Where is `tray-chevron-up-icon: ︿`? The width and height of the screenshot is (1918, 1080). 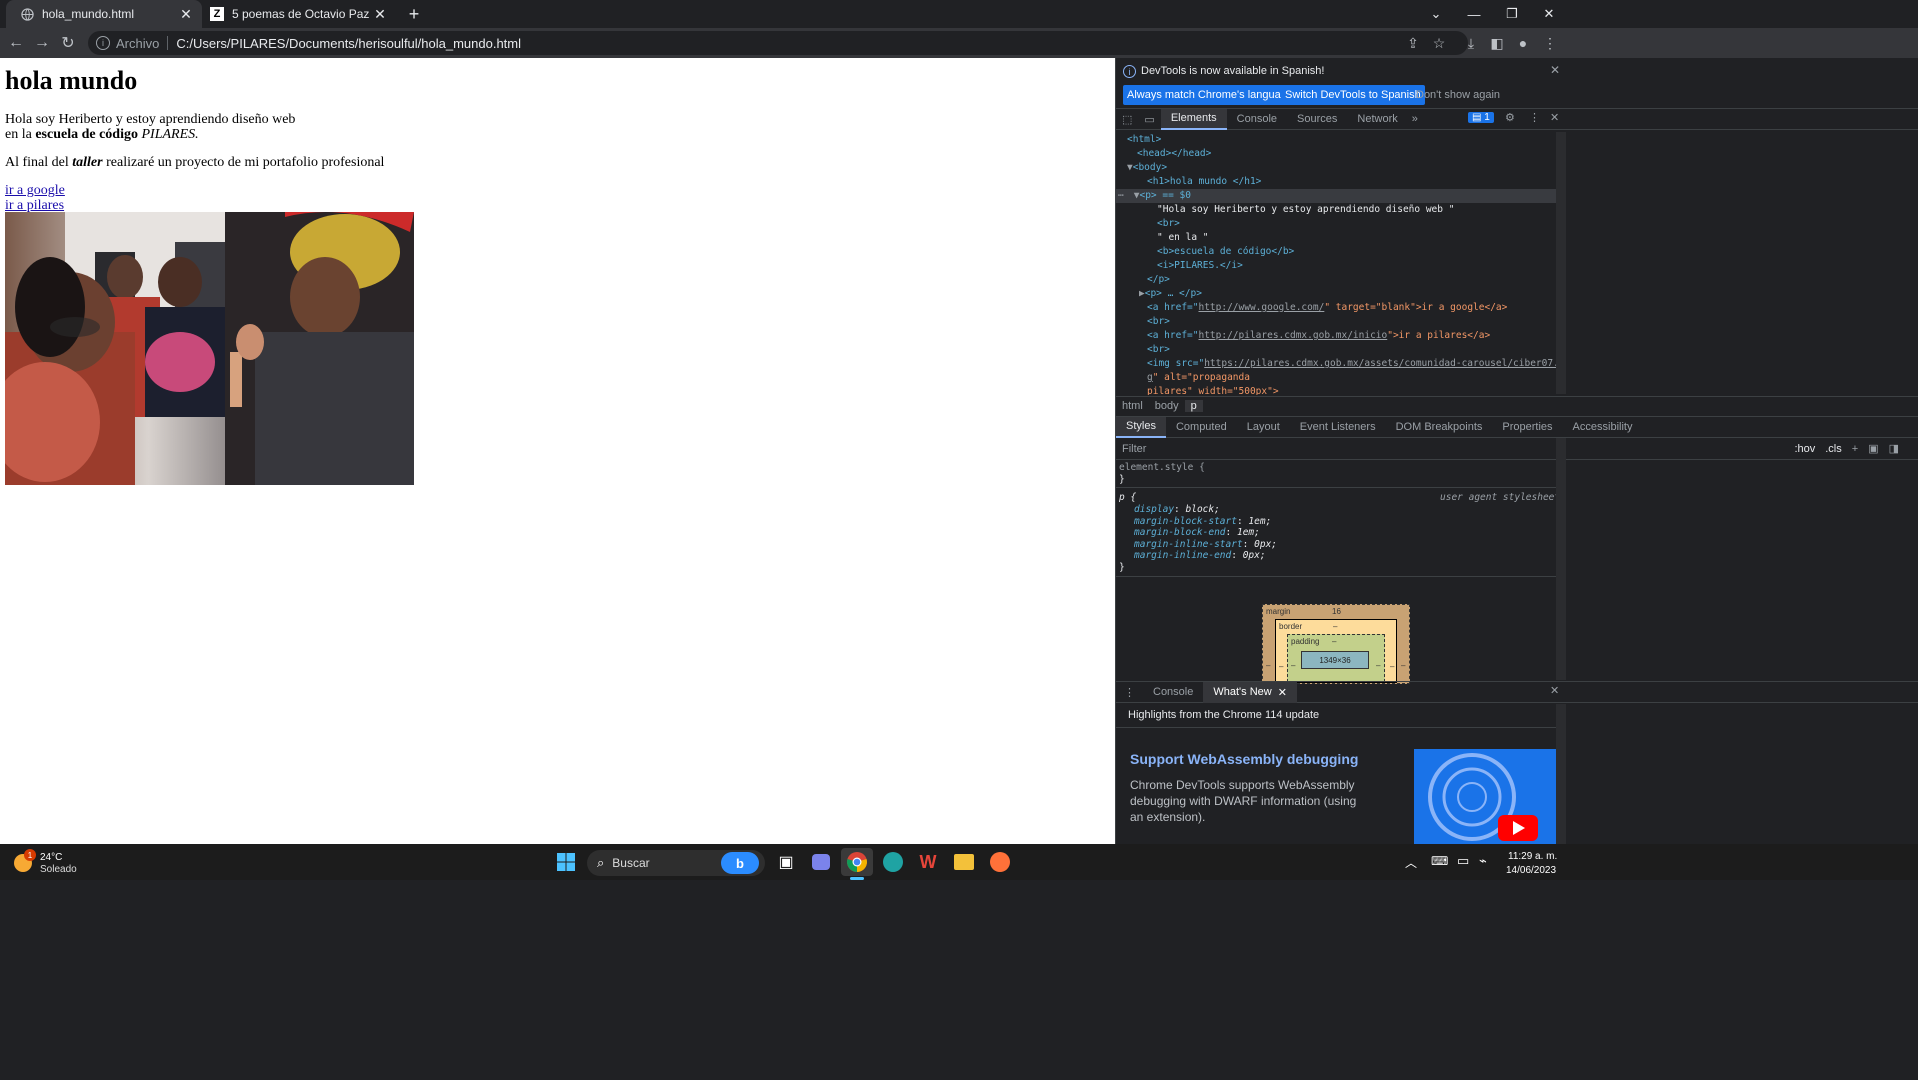
tray-chevron-up-icon: ︿ is located at coordinates (1411, 862).